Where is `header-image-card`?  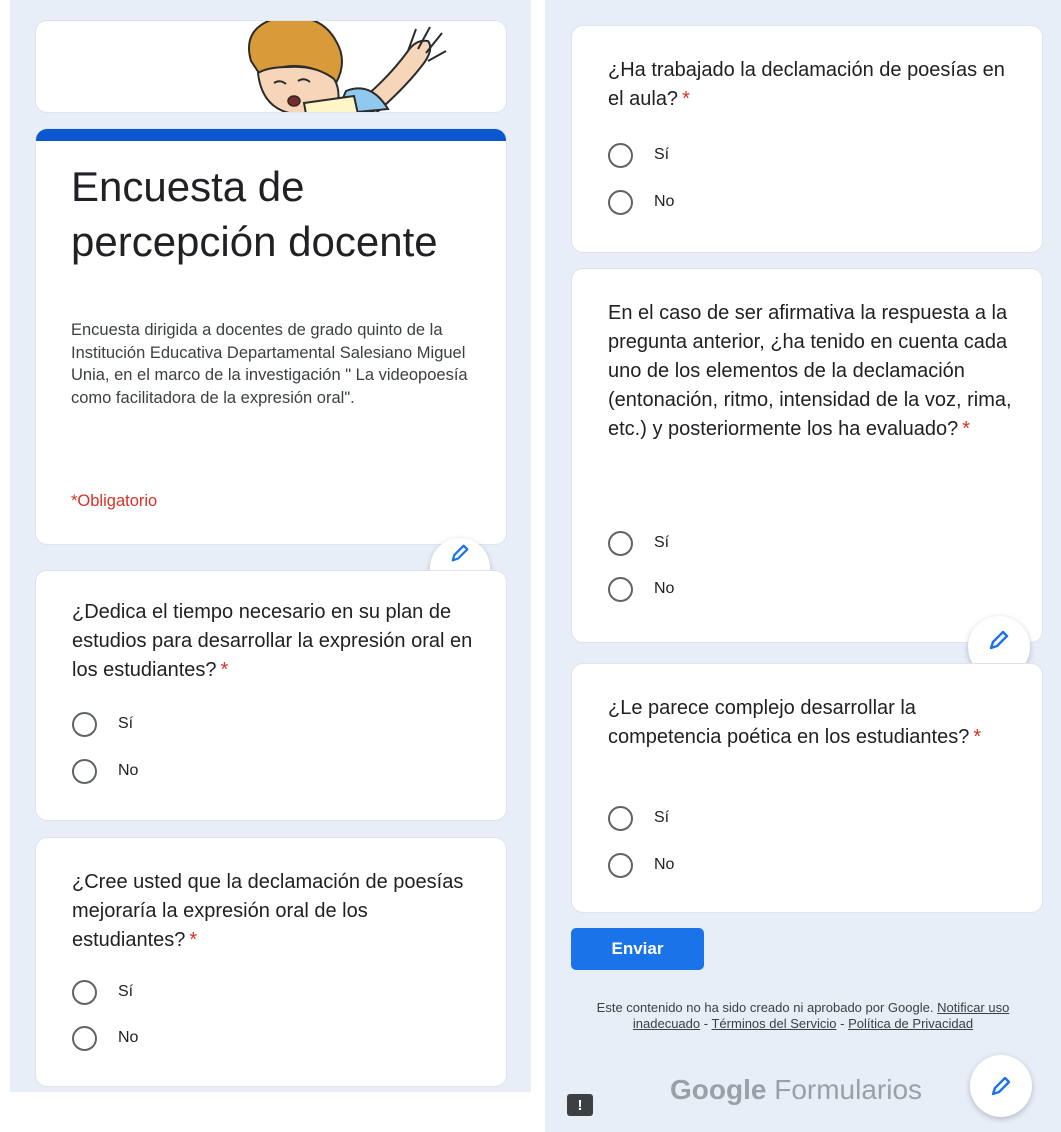
header-image-card is located at coordinates (271, 66).